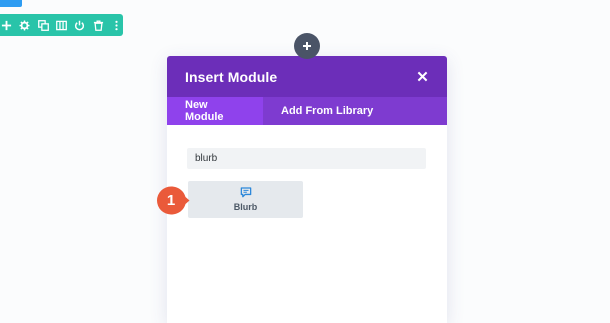 The height and width of the screenshot is (323, 610). I want to click on step-callout-badge: 1, so click(173, 200).